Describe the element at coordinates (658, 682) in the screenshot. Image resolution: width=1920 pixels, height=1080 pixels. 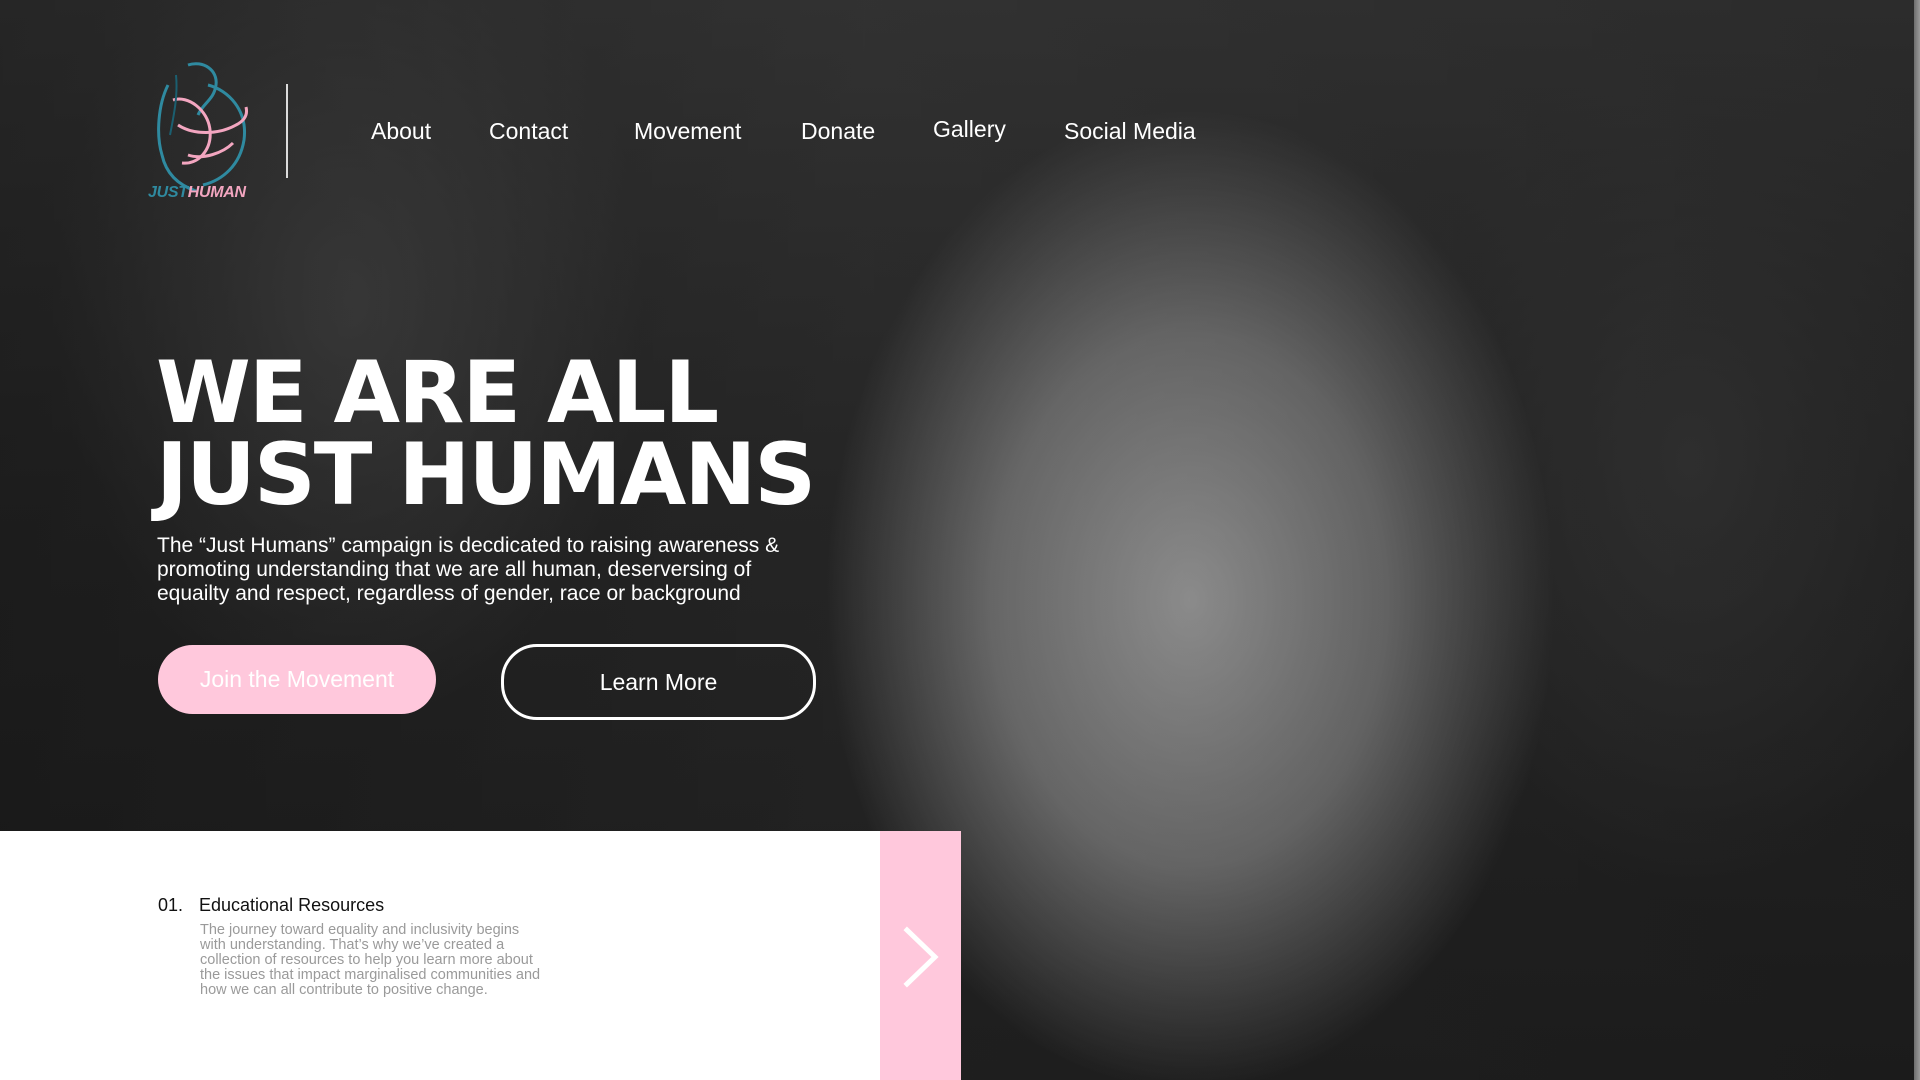
I see `learn-more-button: Learn More` at that location.